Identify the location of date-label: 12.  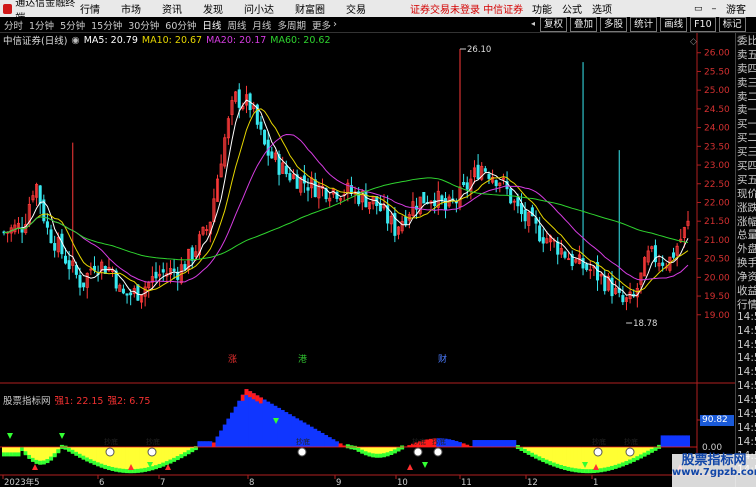
(532, 482).